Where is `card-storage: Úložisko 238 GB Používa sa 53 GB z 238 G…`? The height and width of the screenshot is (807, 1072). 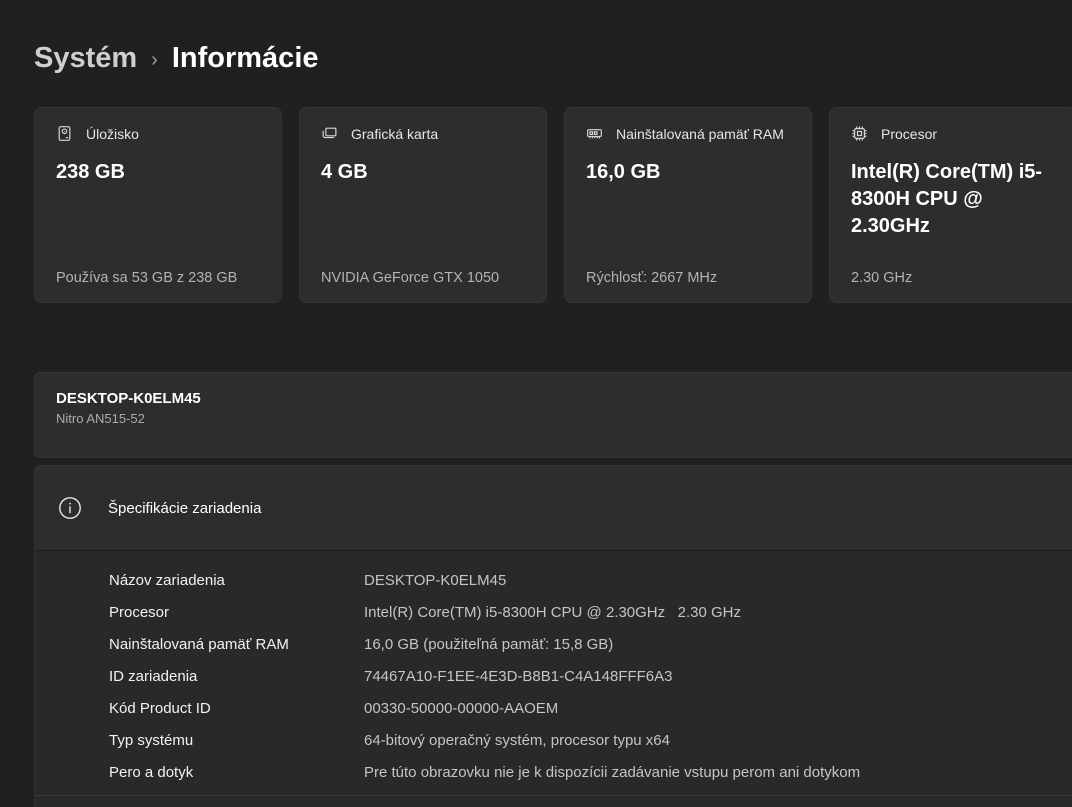 card-storage: Úložisko 238 GB Používa sa 53 GB z 238 G… is located at coordinates (158, 205).